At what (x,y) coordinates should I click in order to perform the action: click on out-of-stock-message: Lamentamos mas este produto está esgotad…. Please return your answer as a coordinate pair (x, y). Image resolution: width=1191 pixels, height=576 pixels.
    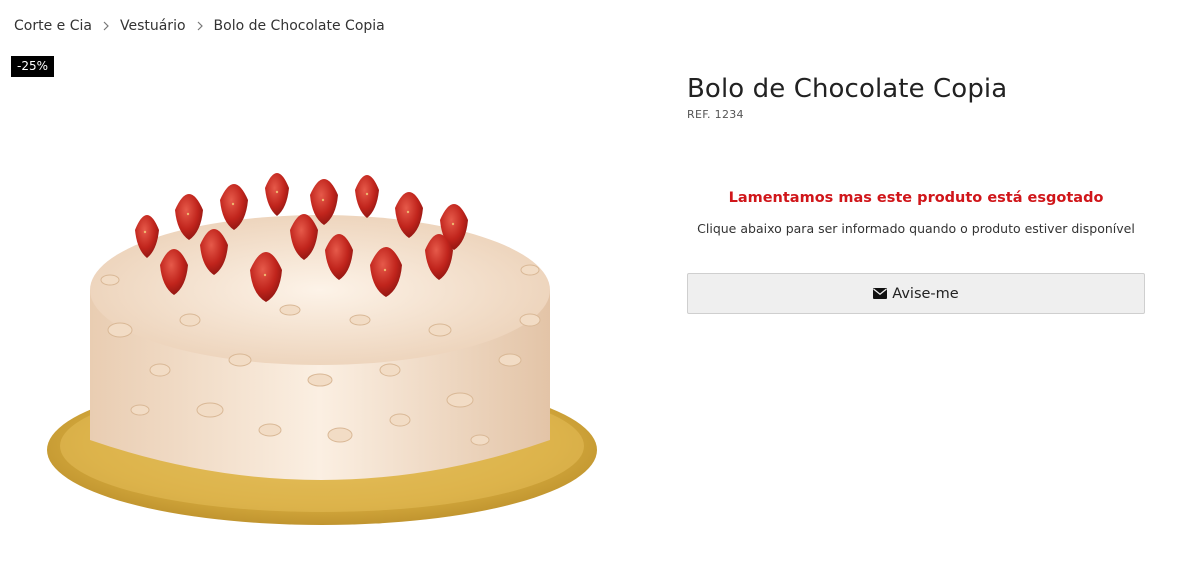
    Looking at the image, I should click on (916, 198).